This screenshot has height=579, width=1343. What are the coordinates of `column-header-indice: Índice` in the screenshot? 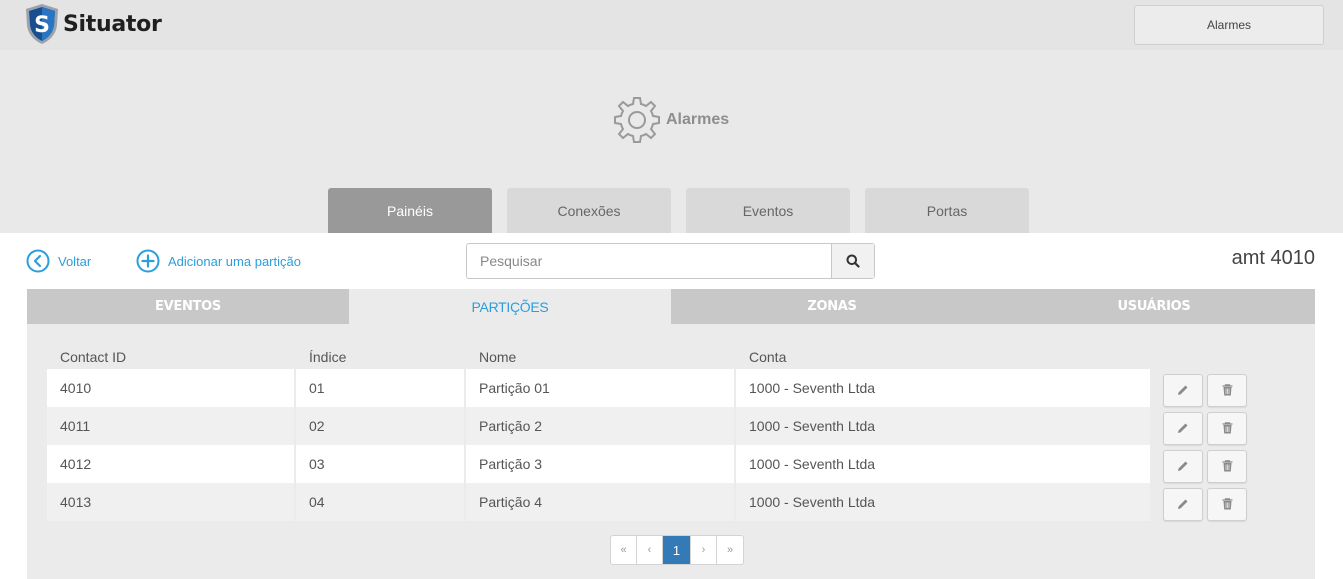 It's located at (328, 356).